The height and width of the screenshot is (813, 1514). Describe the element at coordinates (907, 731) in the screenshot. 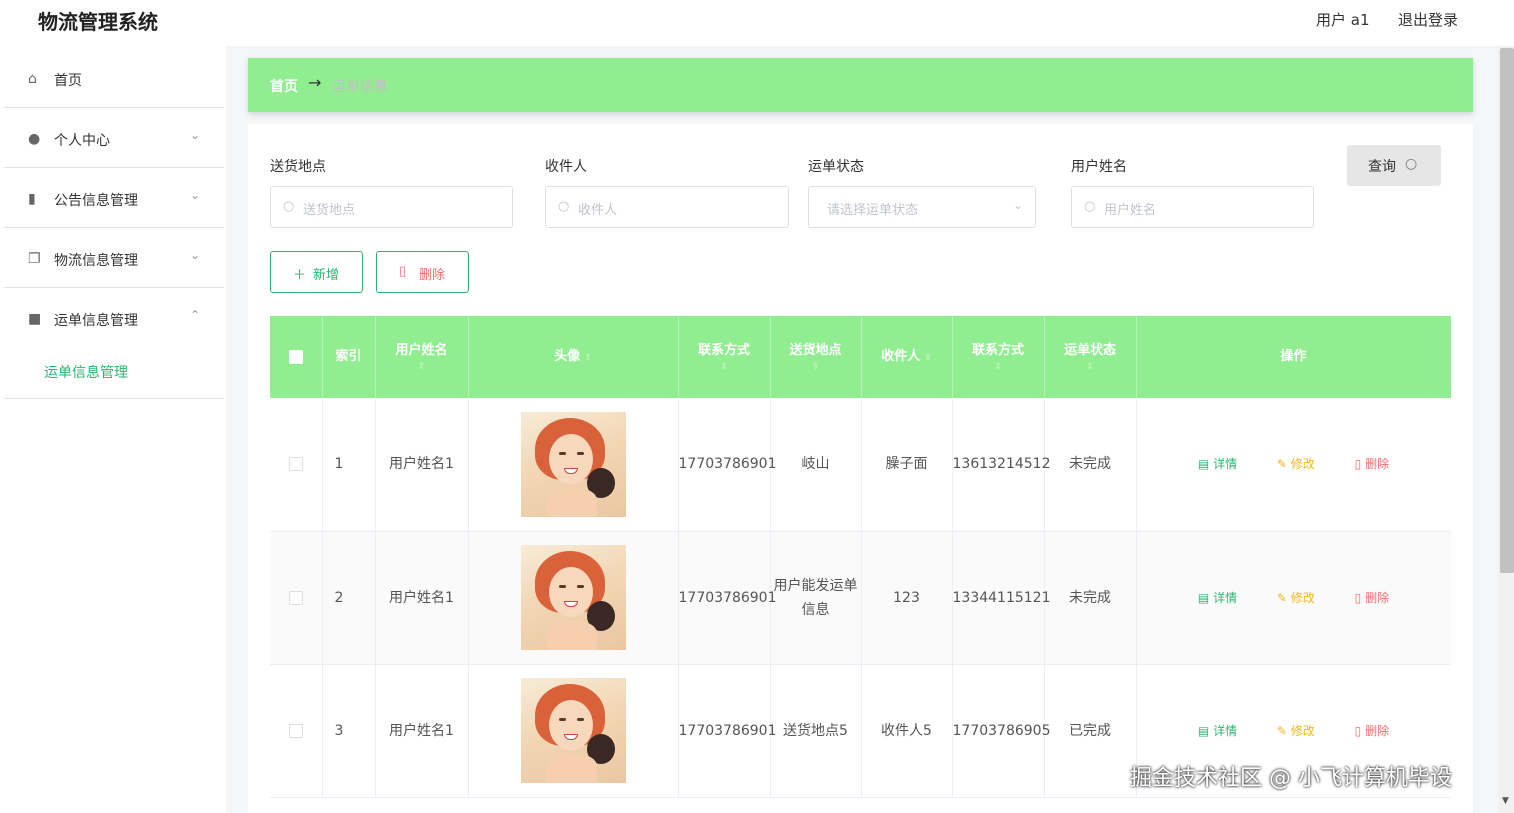

I see `receiver-cell: 收件人5` at that location.